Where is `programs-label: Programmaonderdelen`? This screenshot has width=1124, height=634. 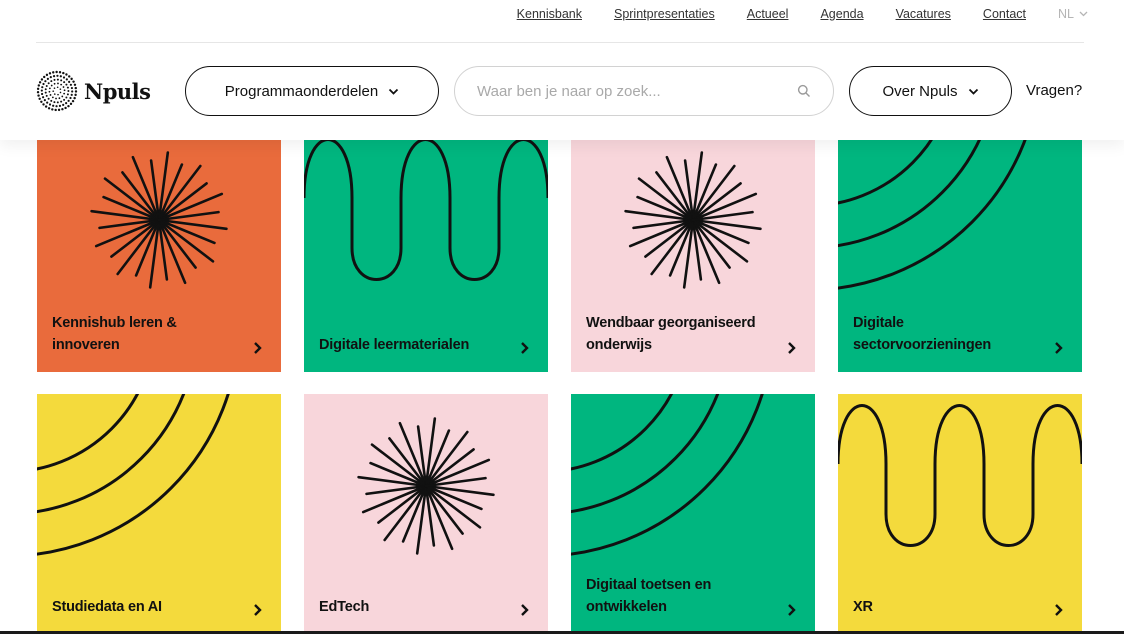 programs-label: Programmaonderdelen is located at coordinates (301, 91).